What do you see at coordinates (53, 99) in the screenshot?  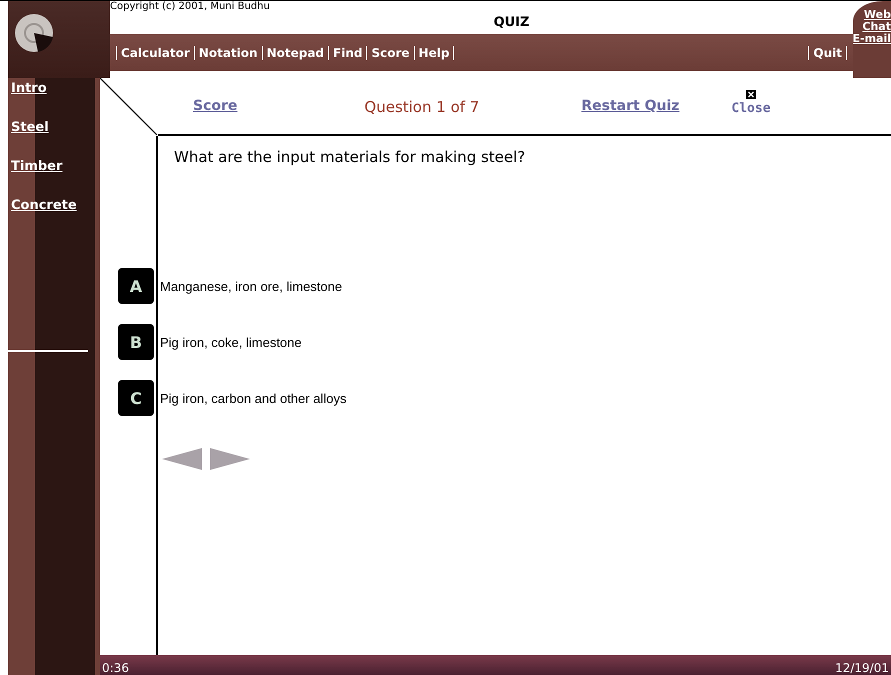 I see `sidebar-item: Intro` at bounding box center [53, 99].